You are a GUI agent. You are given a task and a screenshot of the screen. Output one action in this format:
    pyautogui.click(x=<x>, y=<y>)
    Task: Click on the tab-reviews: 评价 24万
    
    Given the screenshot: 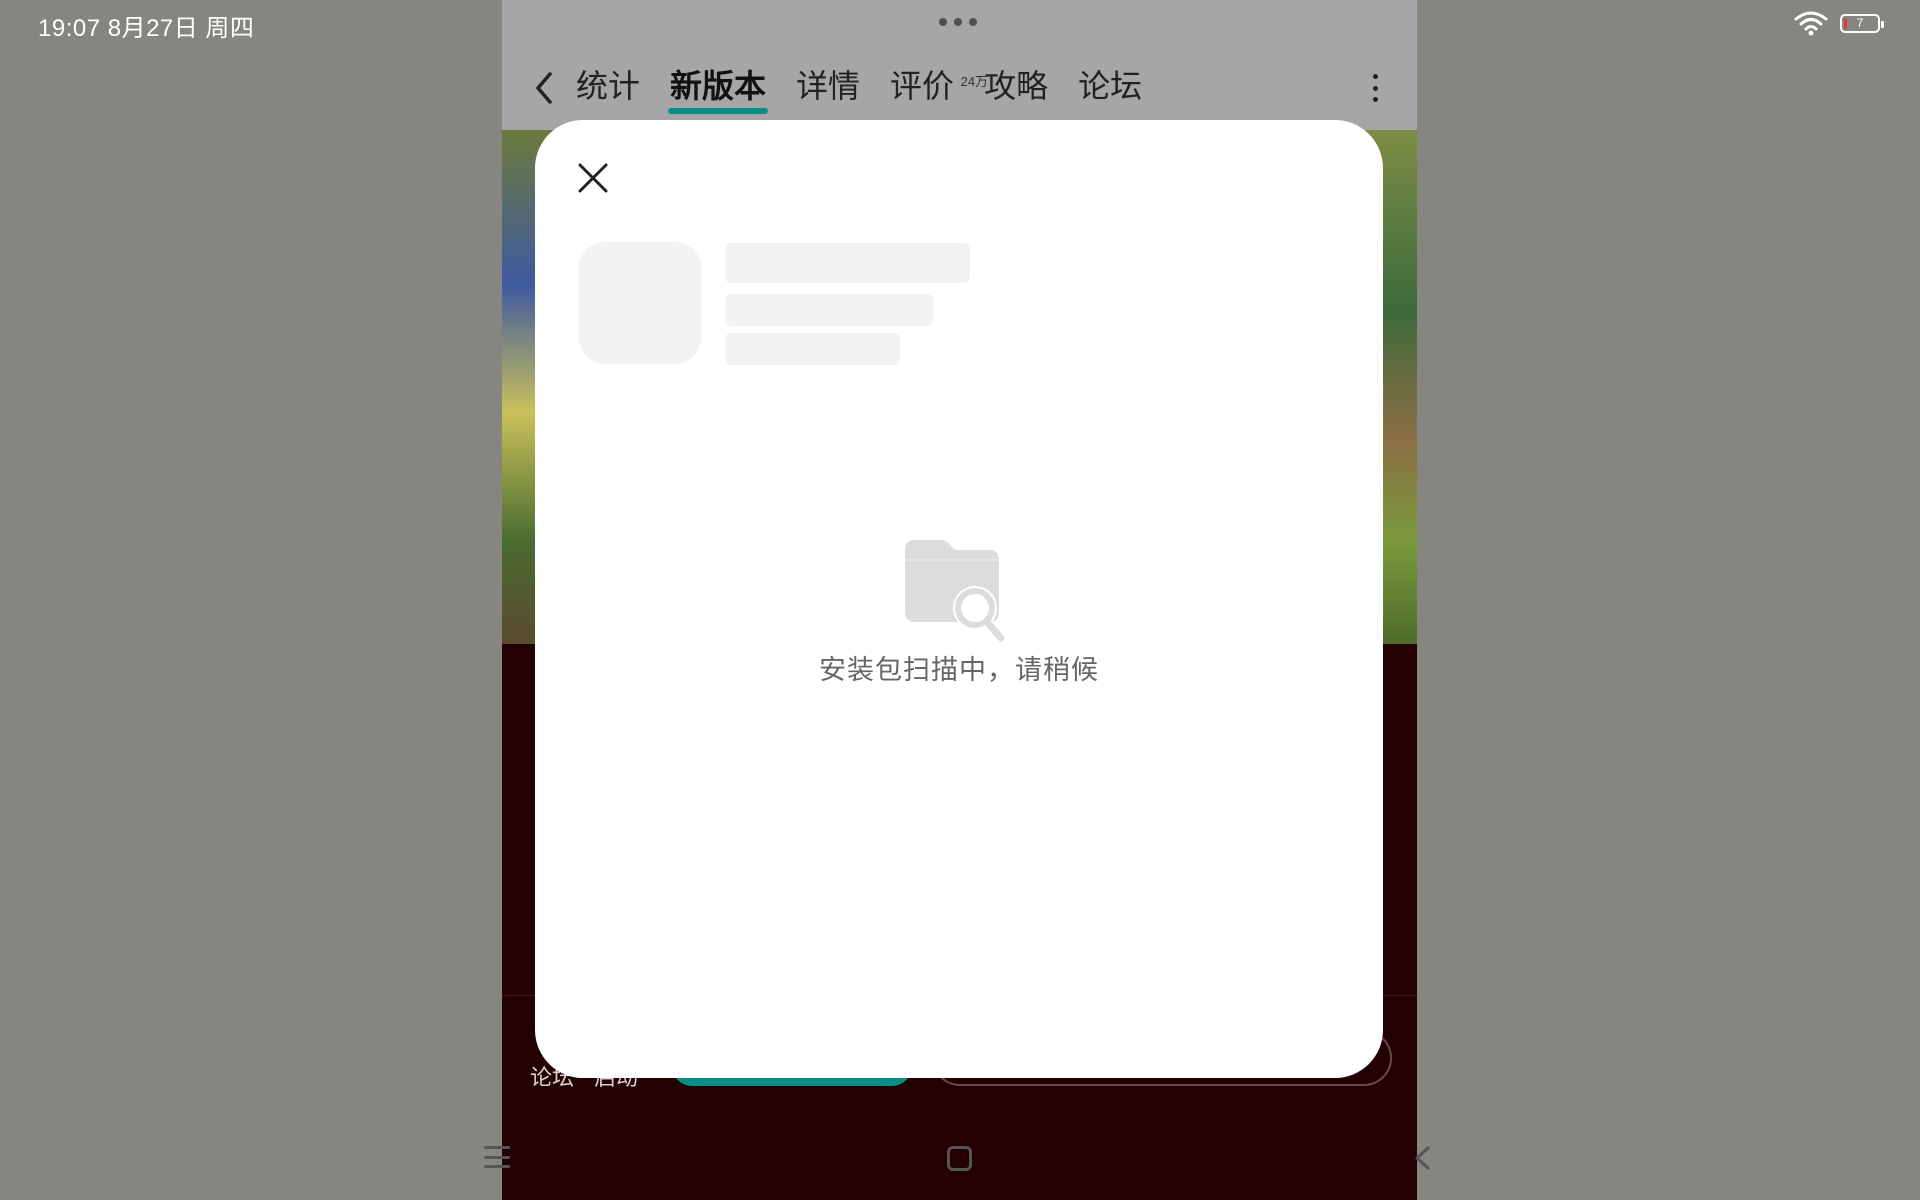 What is the action you would take?
    pyautogui.click(x=939, y=86)
    